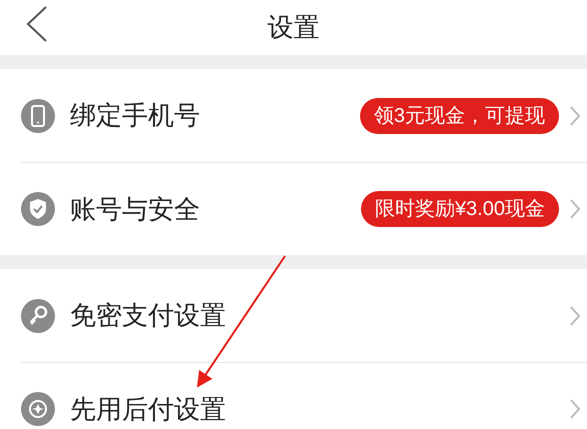  Describe the element at coordinates (135, 115) in the screenshot. I see `row-label: 绑定手机号` at that location.